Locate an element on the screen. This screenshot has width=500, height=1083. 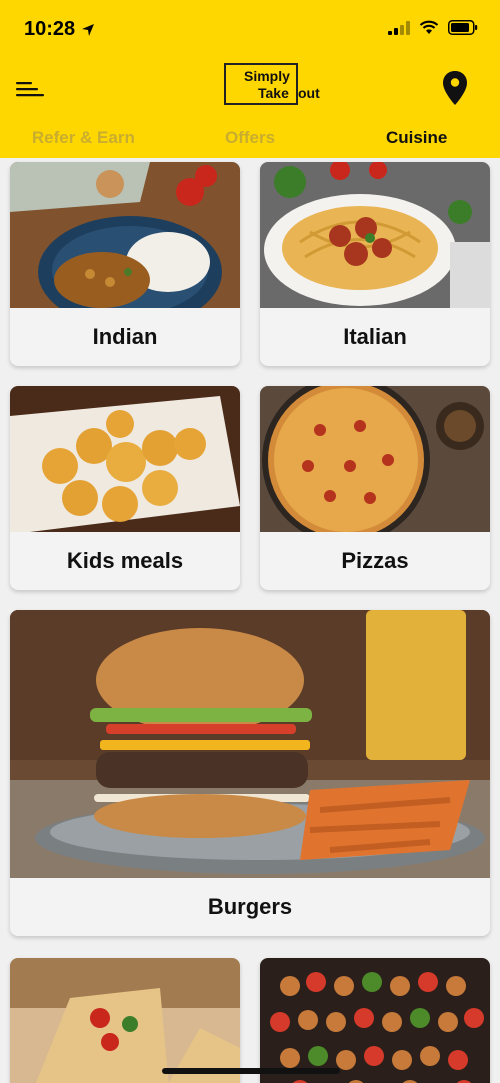
logo-text-simply: Simply is located at coordinates (267, 76).